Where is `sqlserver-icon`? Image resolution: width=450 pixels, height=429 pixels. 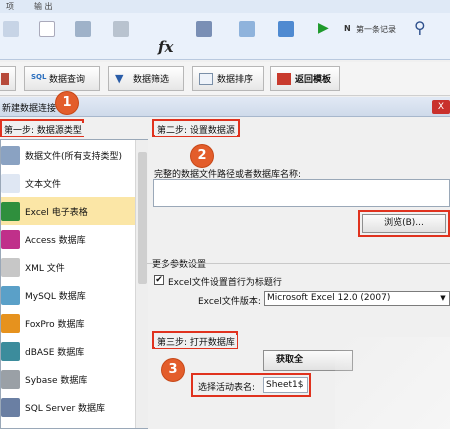 sqlserver-icon is located at coordinates (10, 407).